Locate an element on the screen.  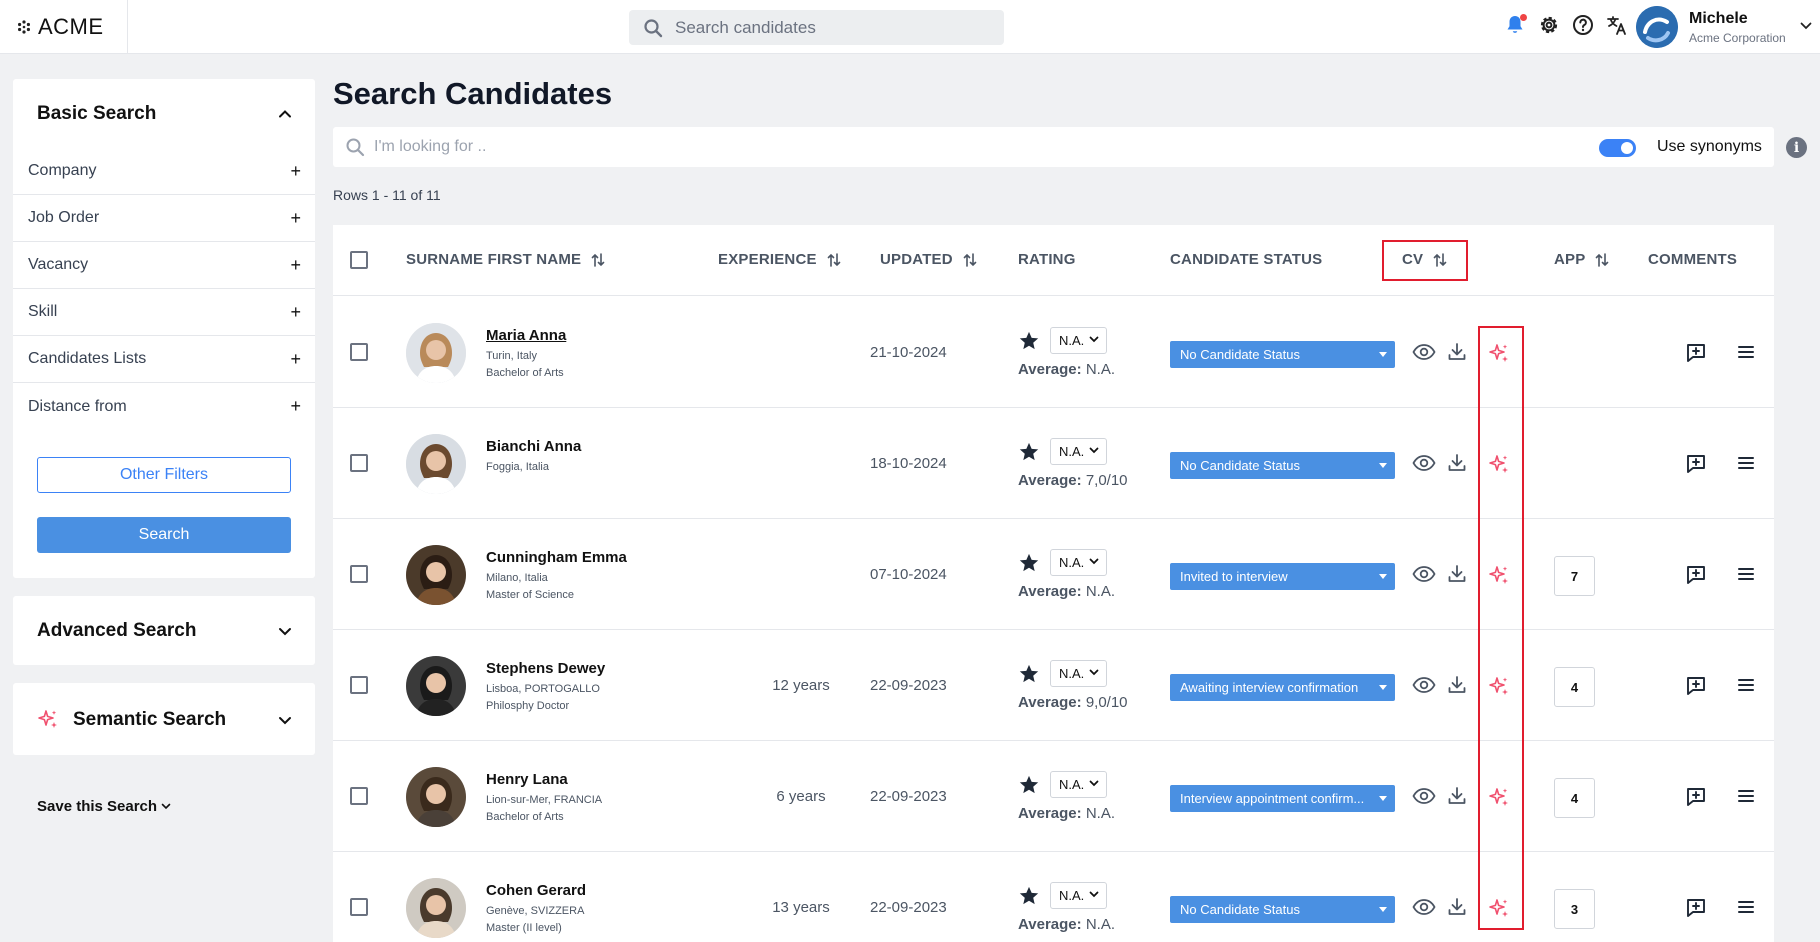
synonyms-toggle is located at coordinates (1617, 148).